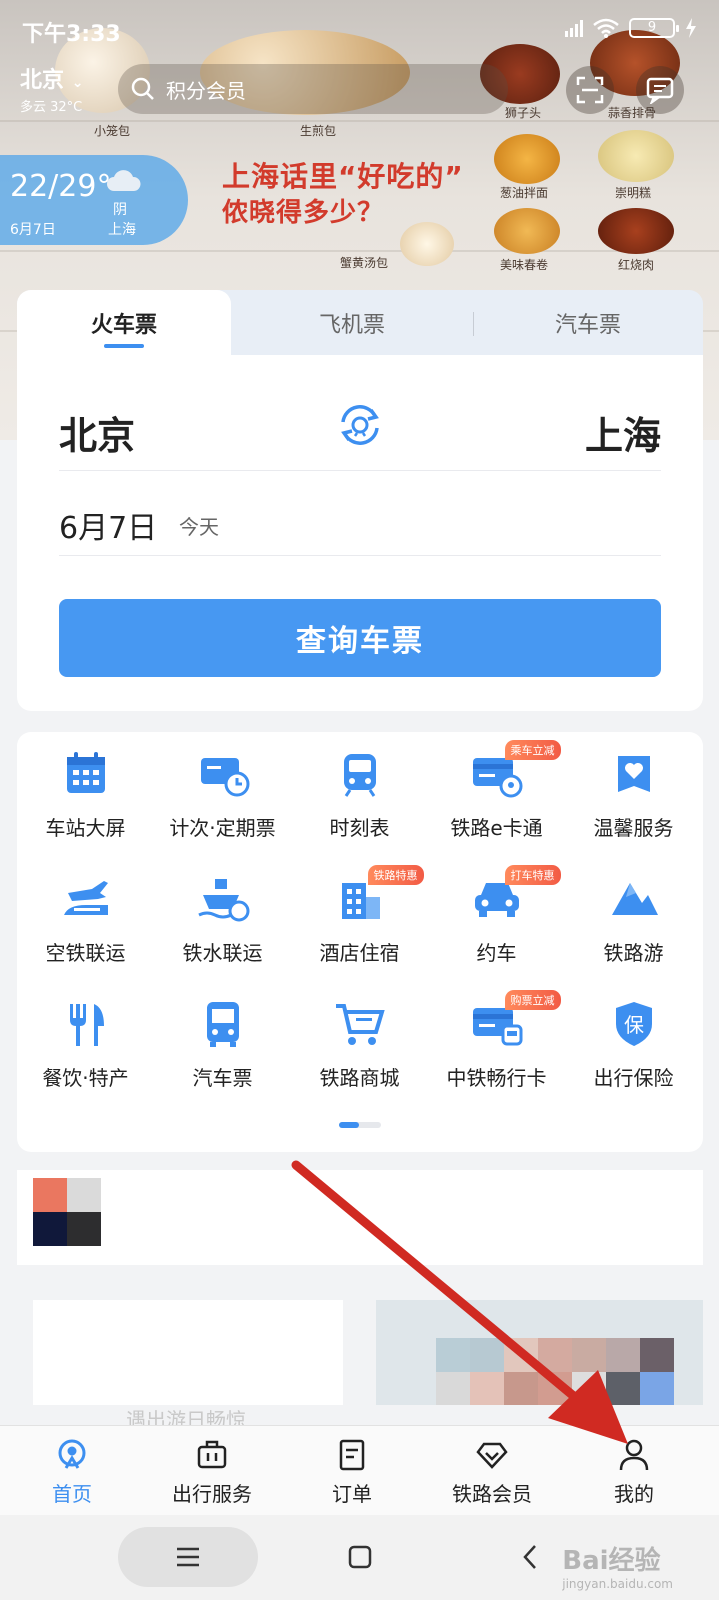 The image size is (719, 1600). I want to click on nav-my: 我的, so click(634, 1472).